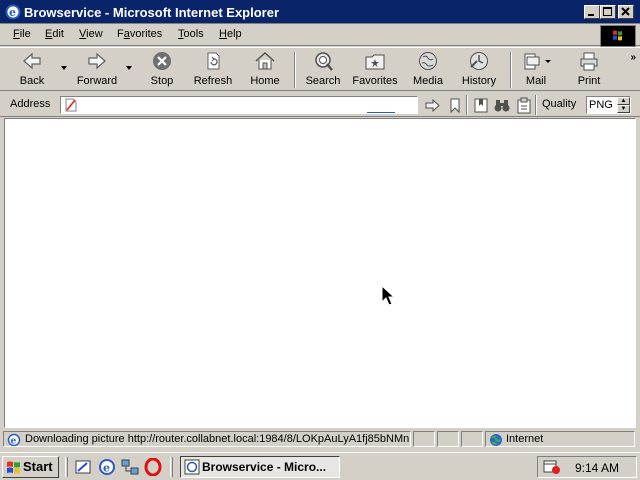 The width and height of the screenshot is (640, 480). I want to click on menu-view: View, so click(91, 34).